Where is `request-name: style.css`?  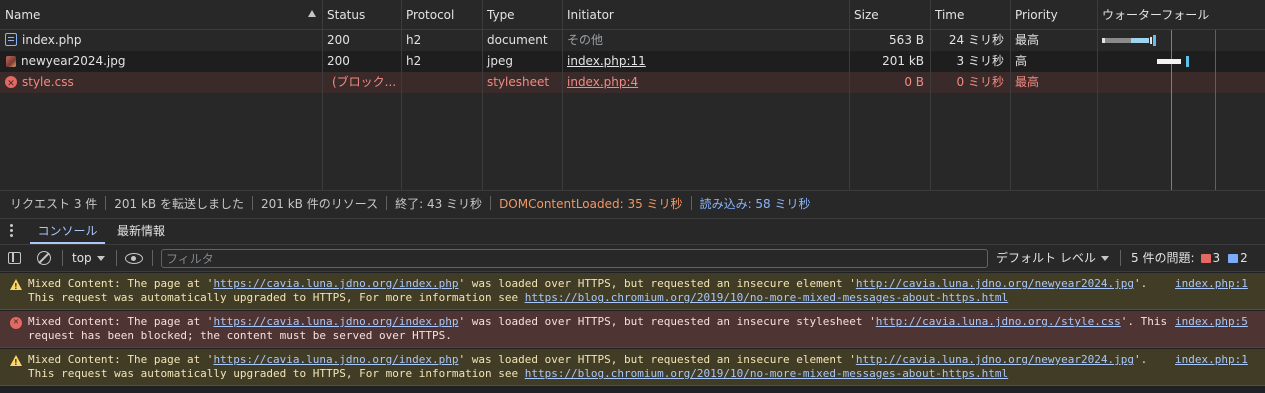
request-name: style.css is located at coordinates (48, 82).